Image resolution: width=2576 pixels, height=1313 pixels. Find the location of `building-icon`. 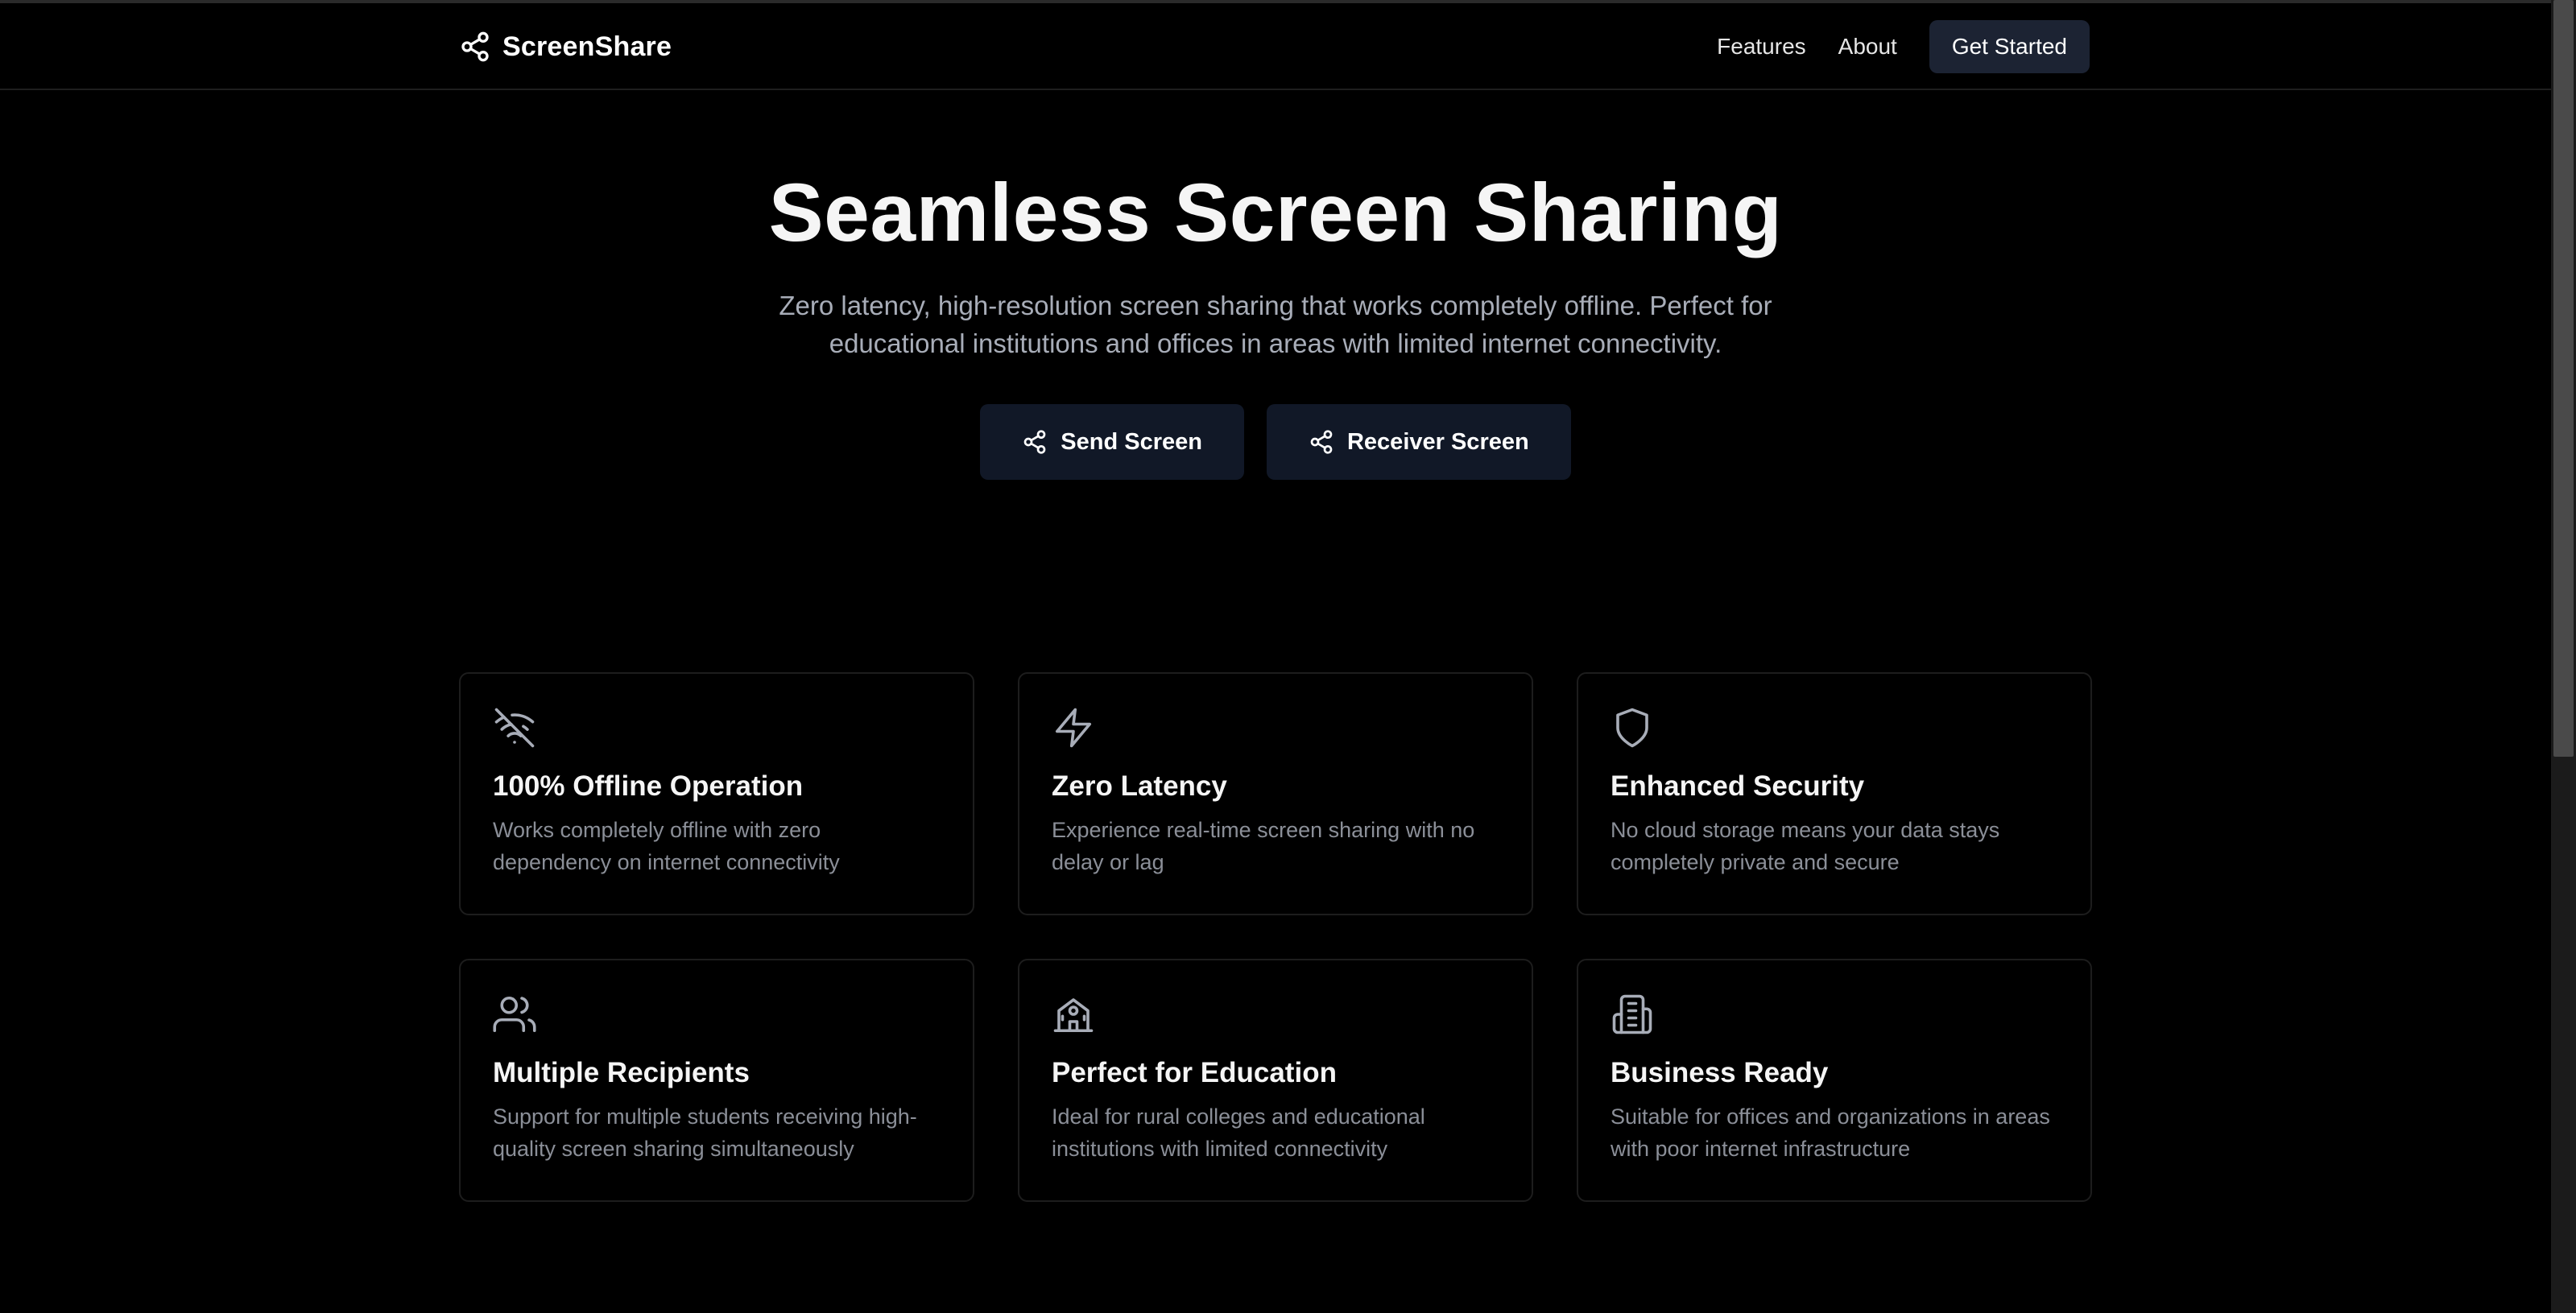

building-icon is located at coordinates (1835, 1015).